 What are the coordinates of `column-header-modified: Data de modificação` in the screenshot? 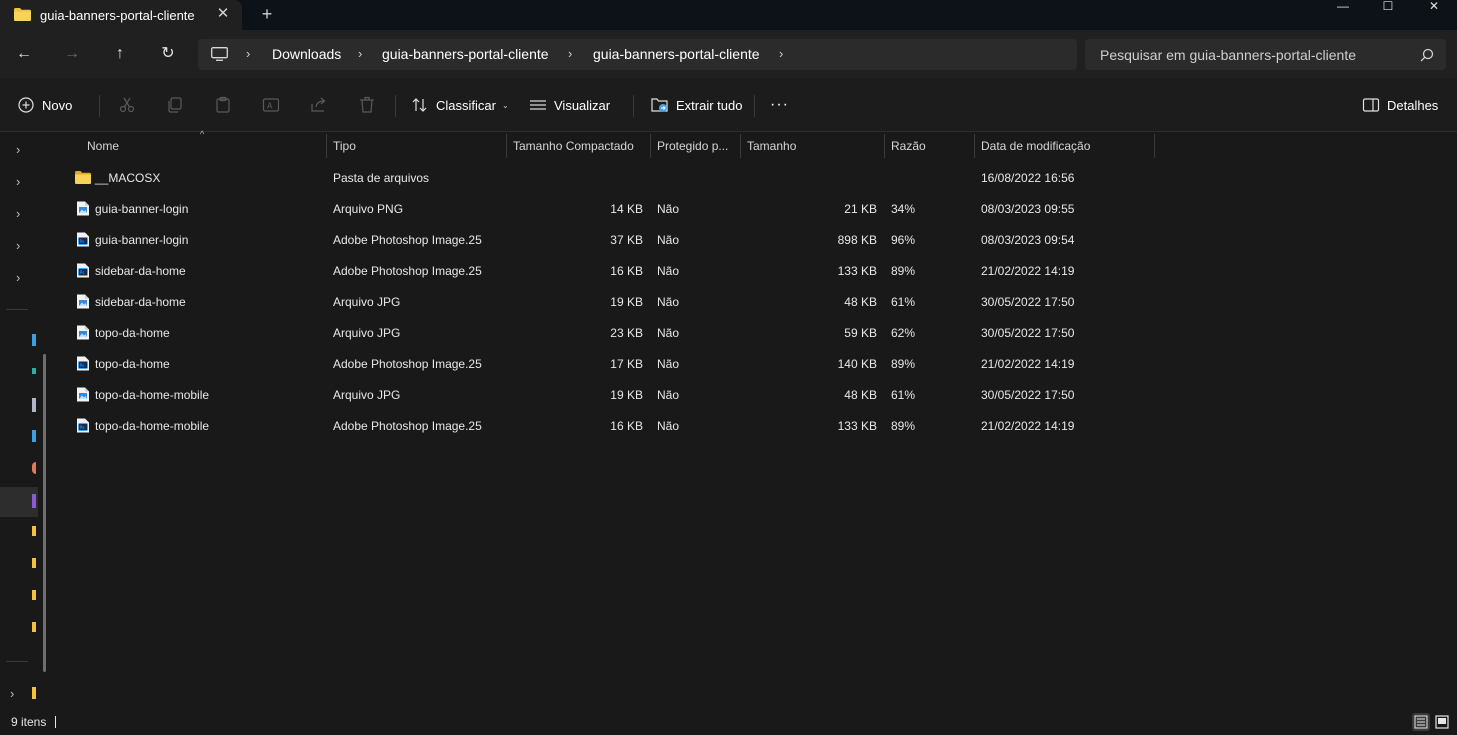 It's located at (1064, 145).